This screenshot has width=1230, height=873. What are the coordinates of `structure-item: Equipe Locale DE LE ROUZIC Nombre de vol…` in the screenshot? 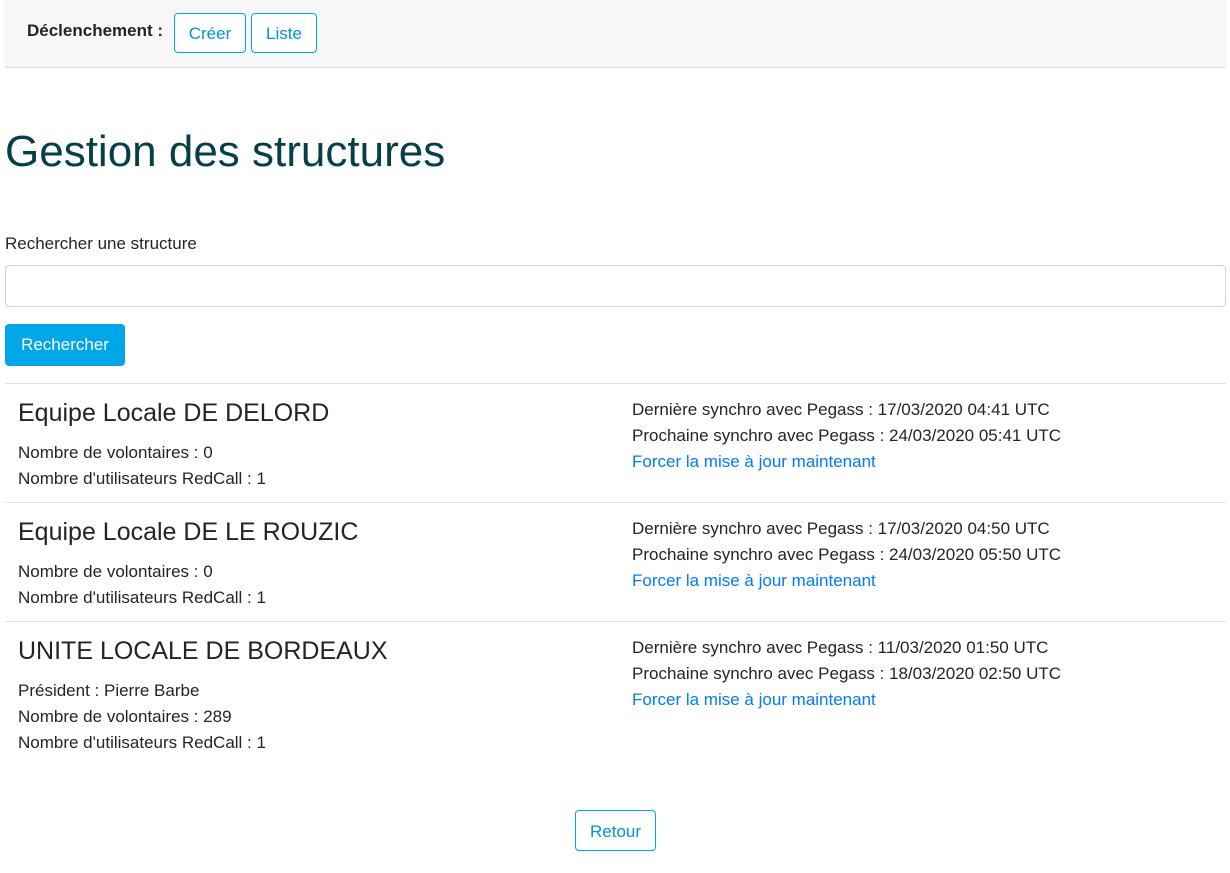 It's located at (615, 561).